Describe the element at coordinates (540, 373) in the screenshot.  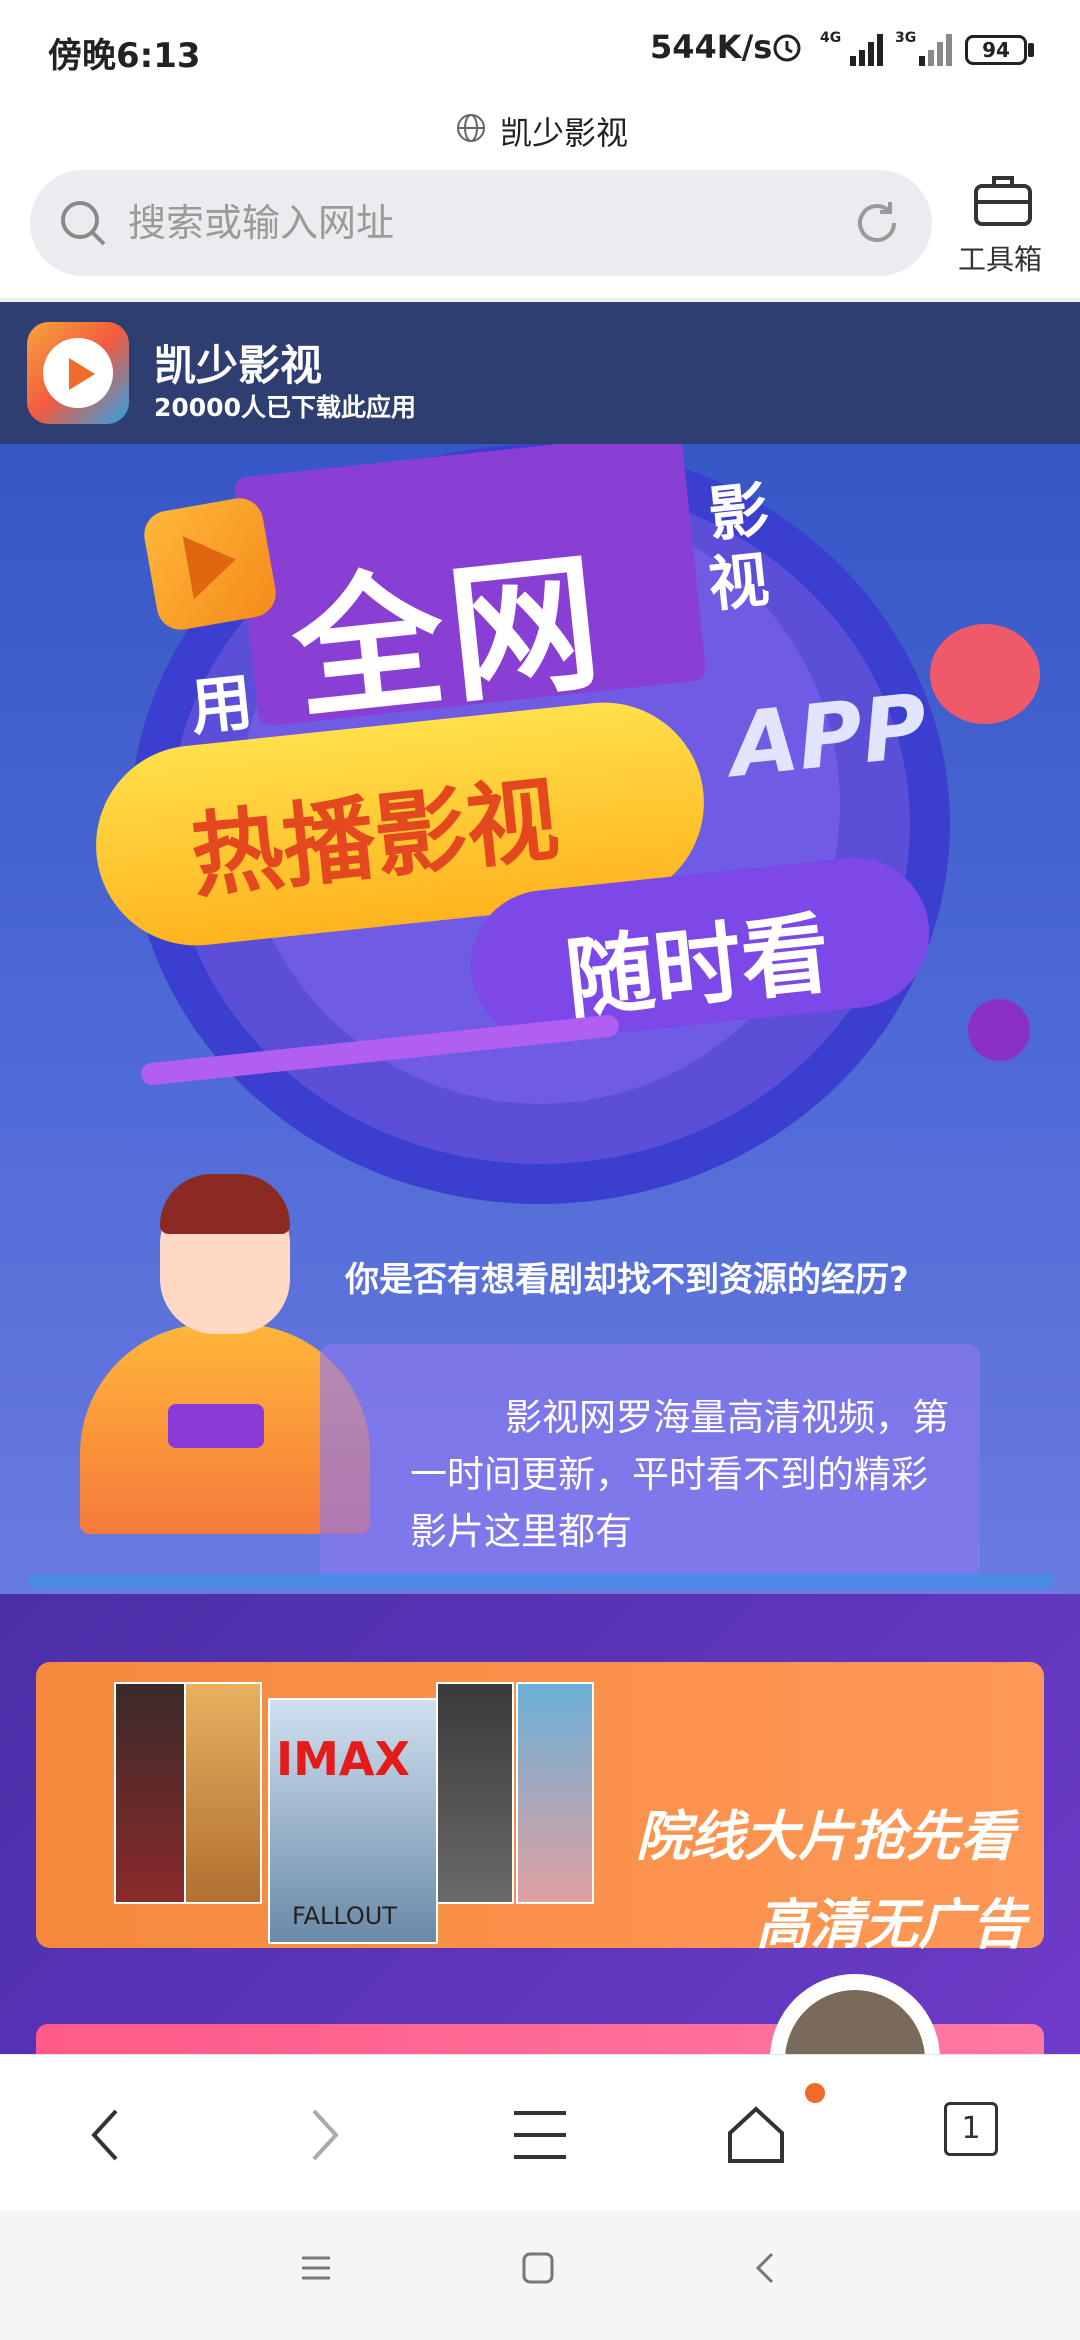
I see `app-header: 凯少影视 20000人已下载此应用` at that location.